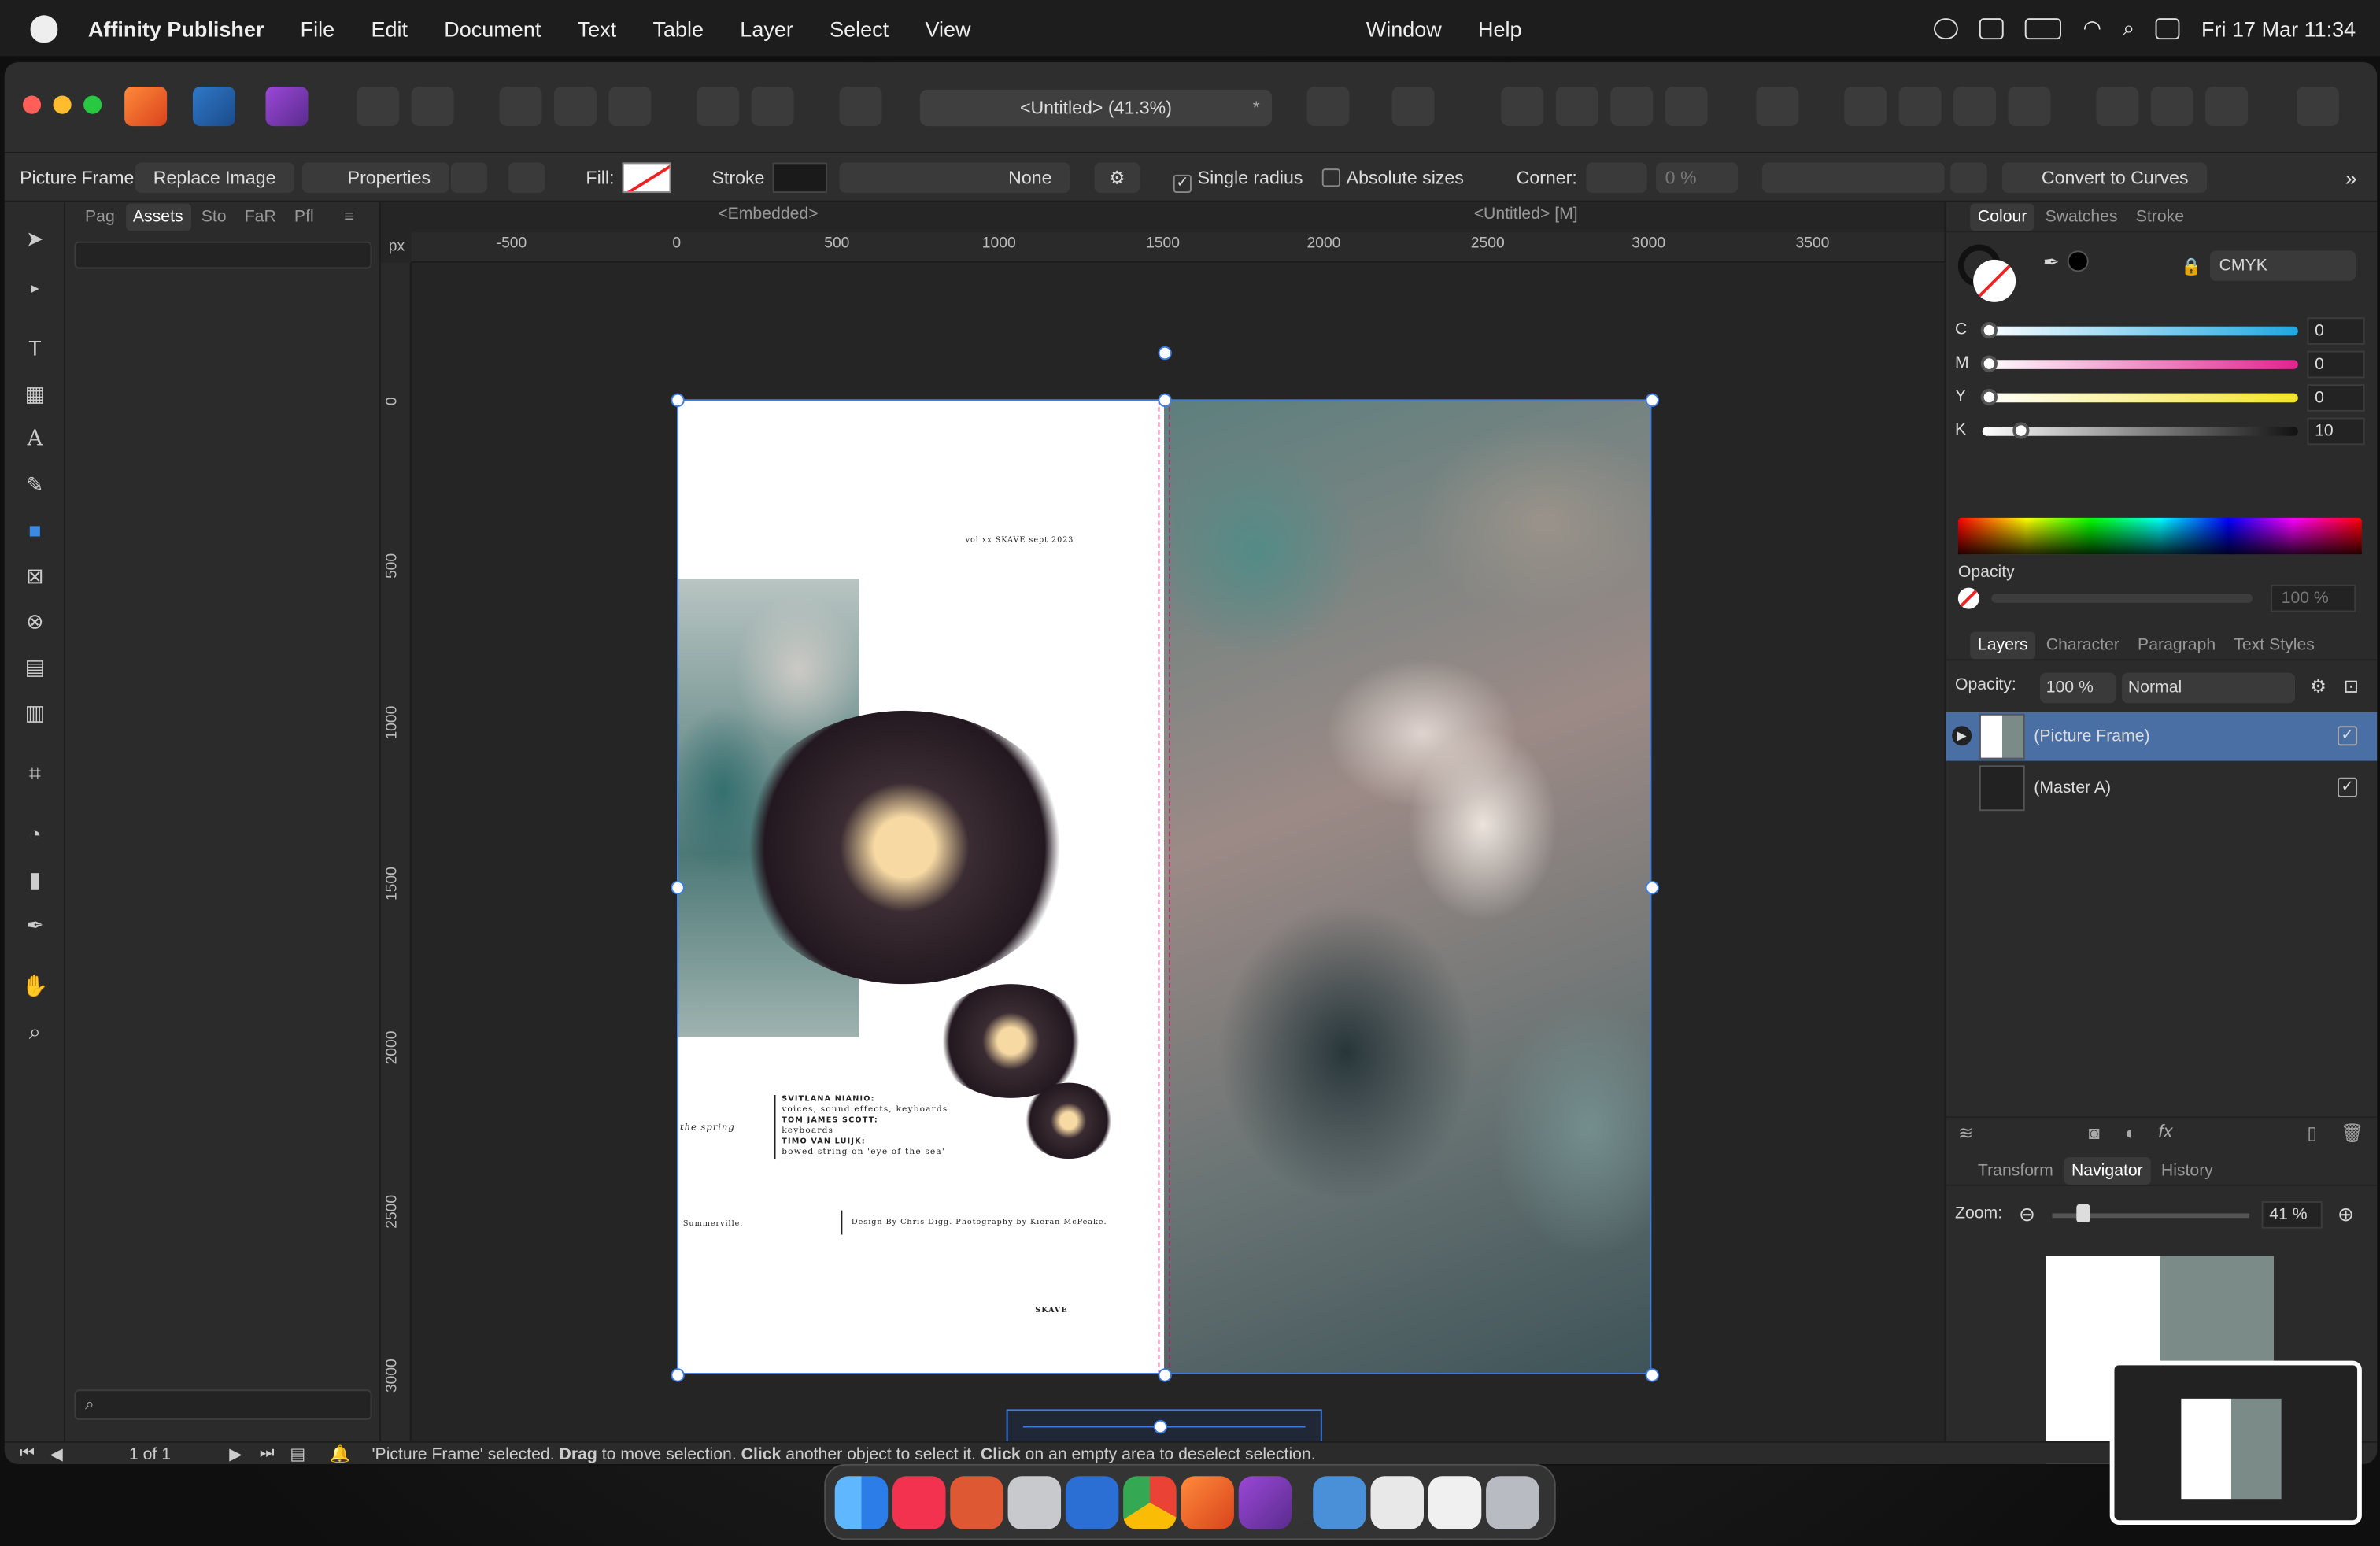  I want to click on fx-icon: fx, so click(2165, 1131).